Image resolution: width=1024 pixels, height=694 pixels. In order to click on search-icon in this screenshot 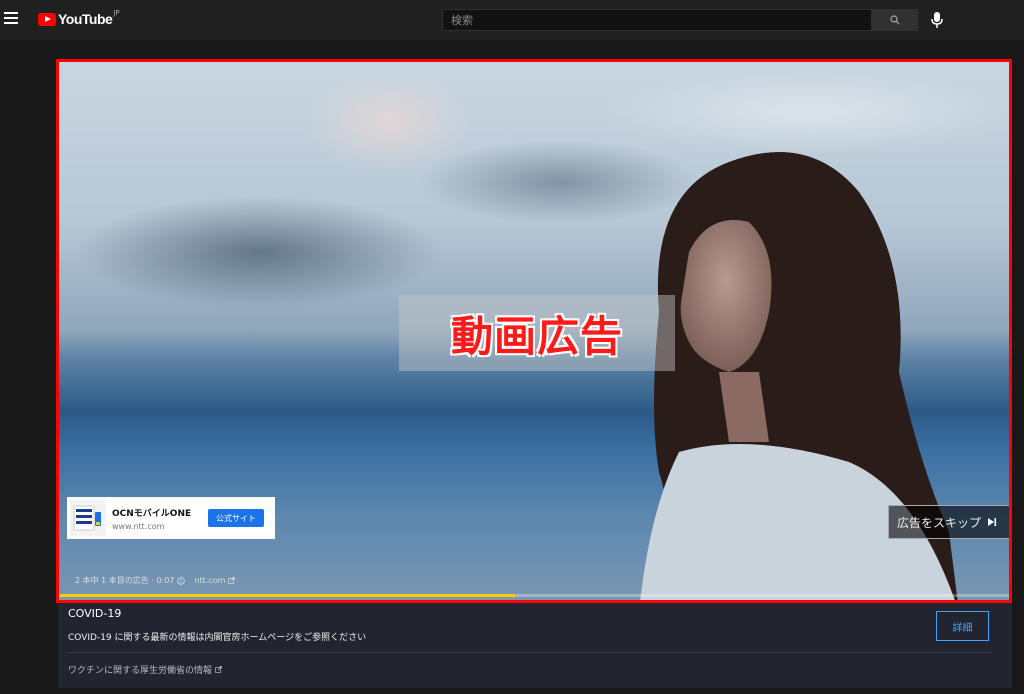, I will do `click(895, 20)`.